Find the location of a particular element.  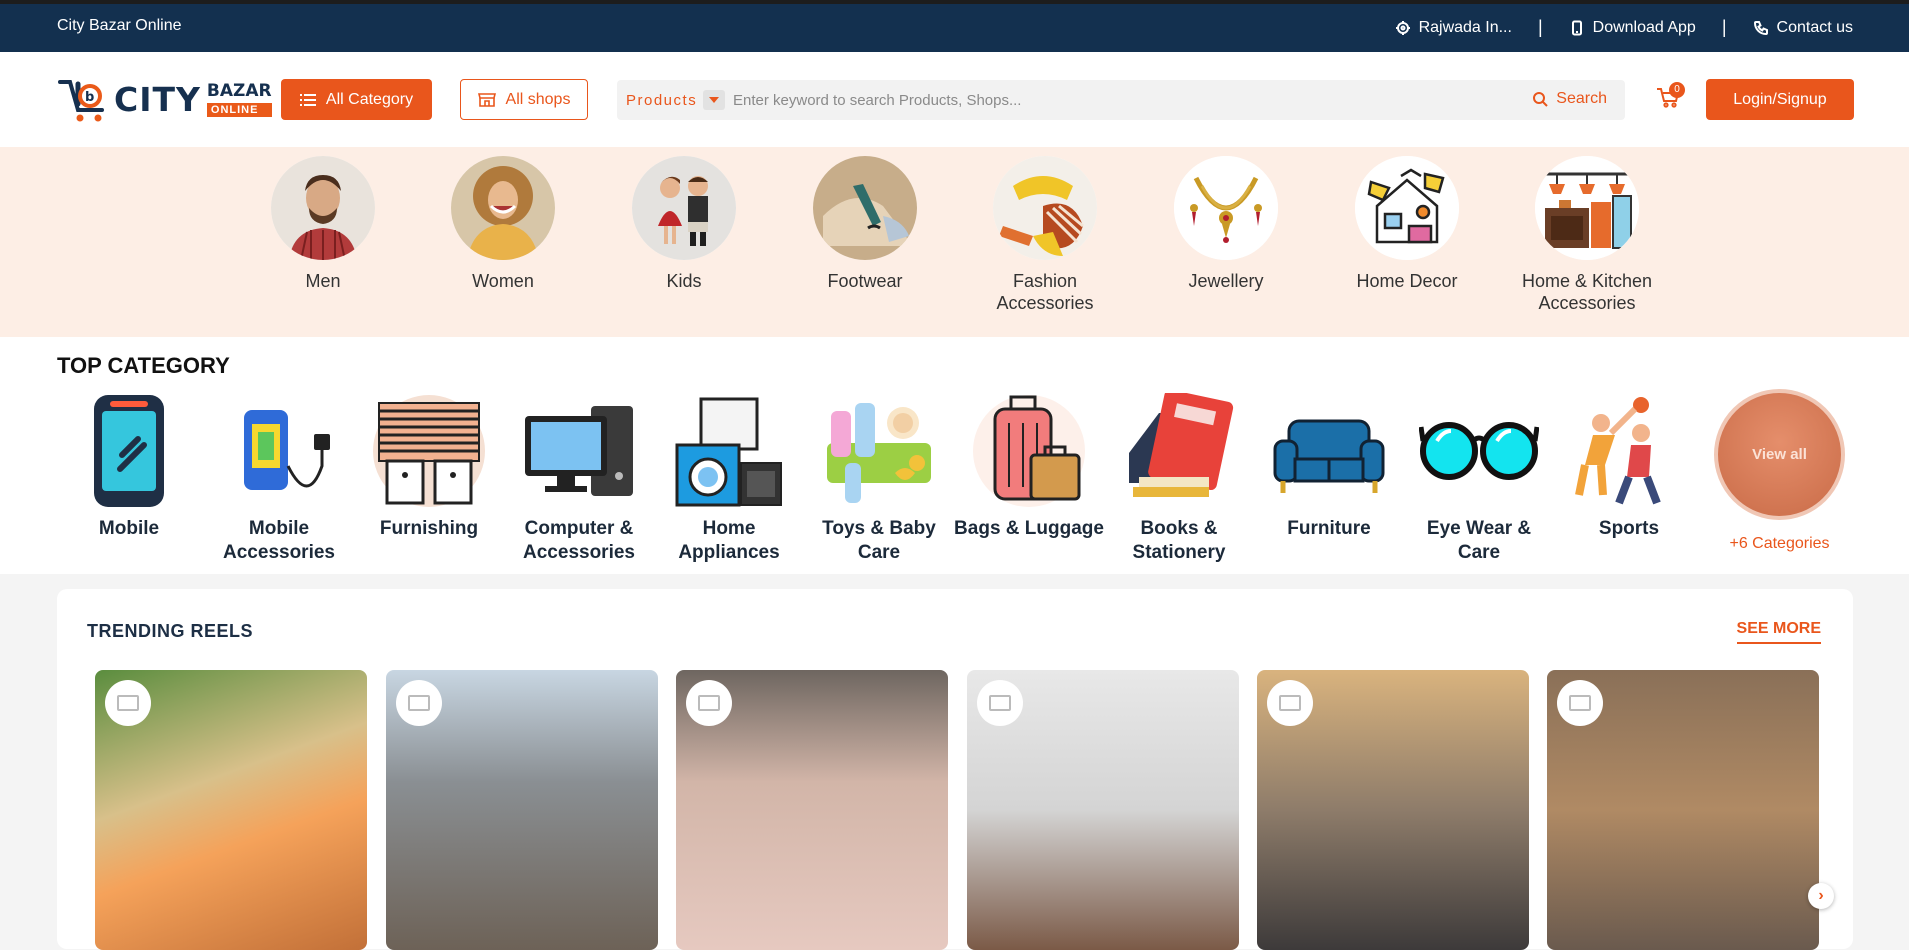

sofa-icon is located at coordinates (1329, 451).